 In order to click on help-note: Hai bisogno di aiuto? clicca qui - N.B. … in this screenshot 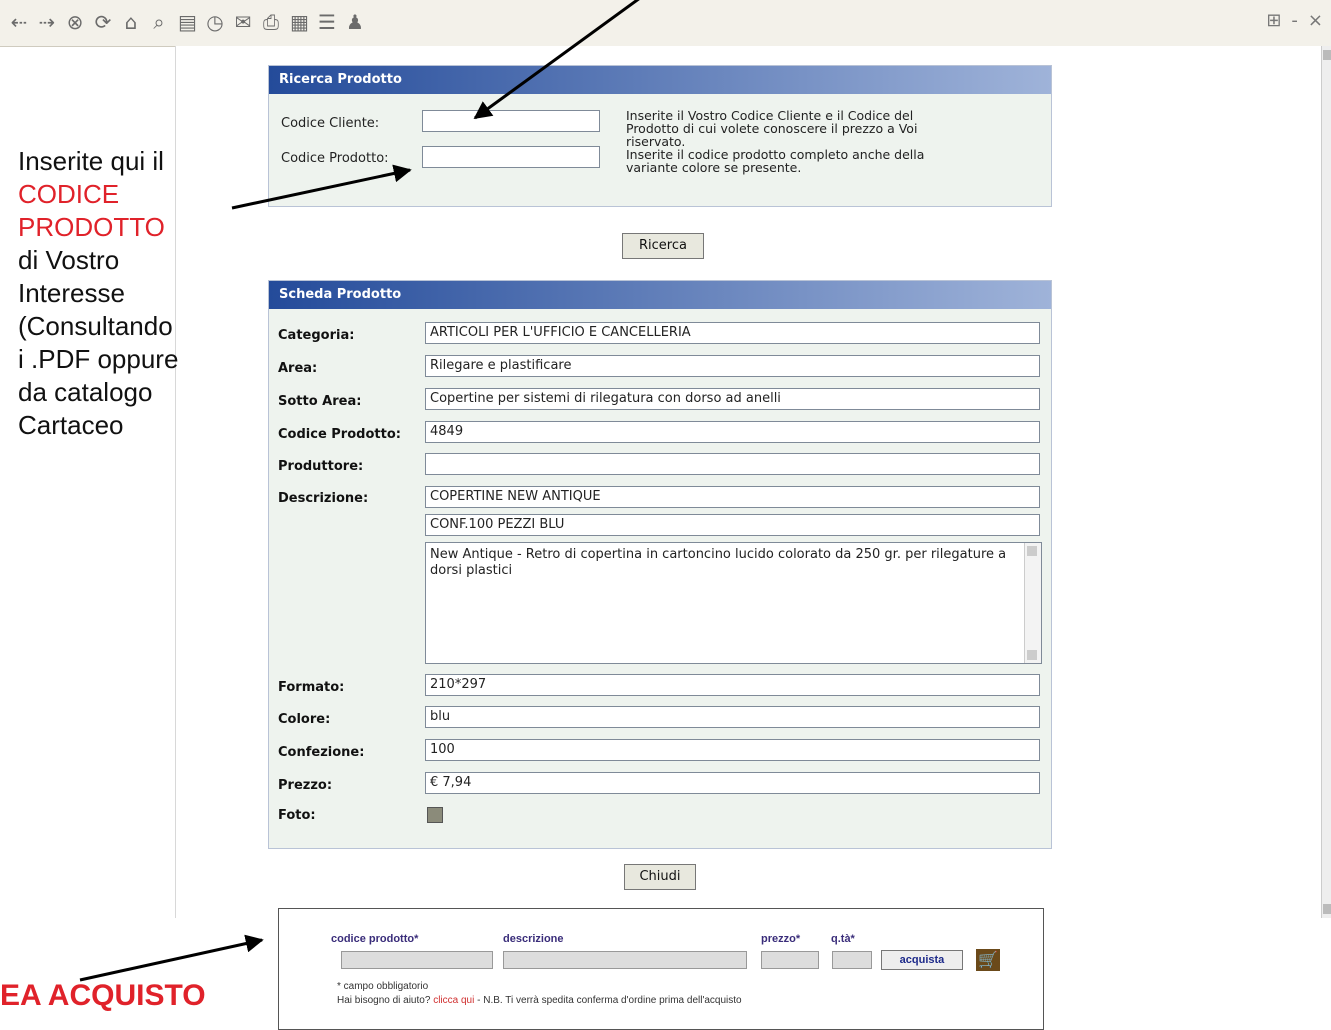, I will do `click(539, 1000)`.